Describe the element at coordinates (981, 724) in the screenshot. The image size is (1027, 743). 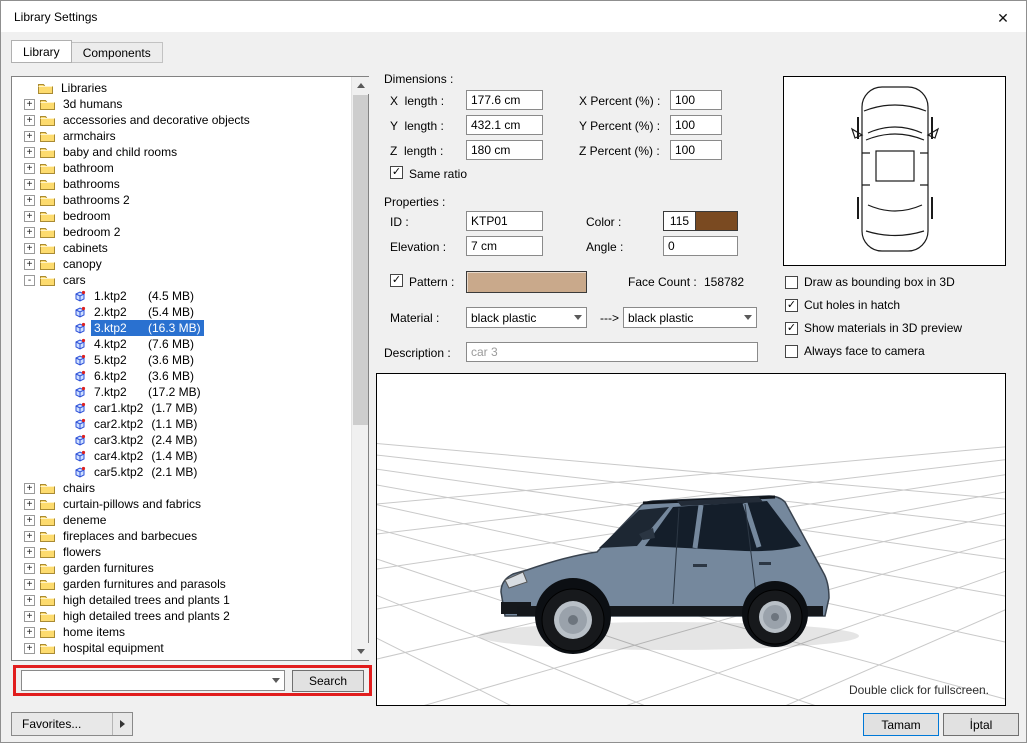
I see `cancel-button: İptal` at that location.